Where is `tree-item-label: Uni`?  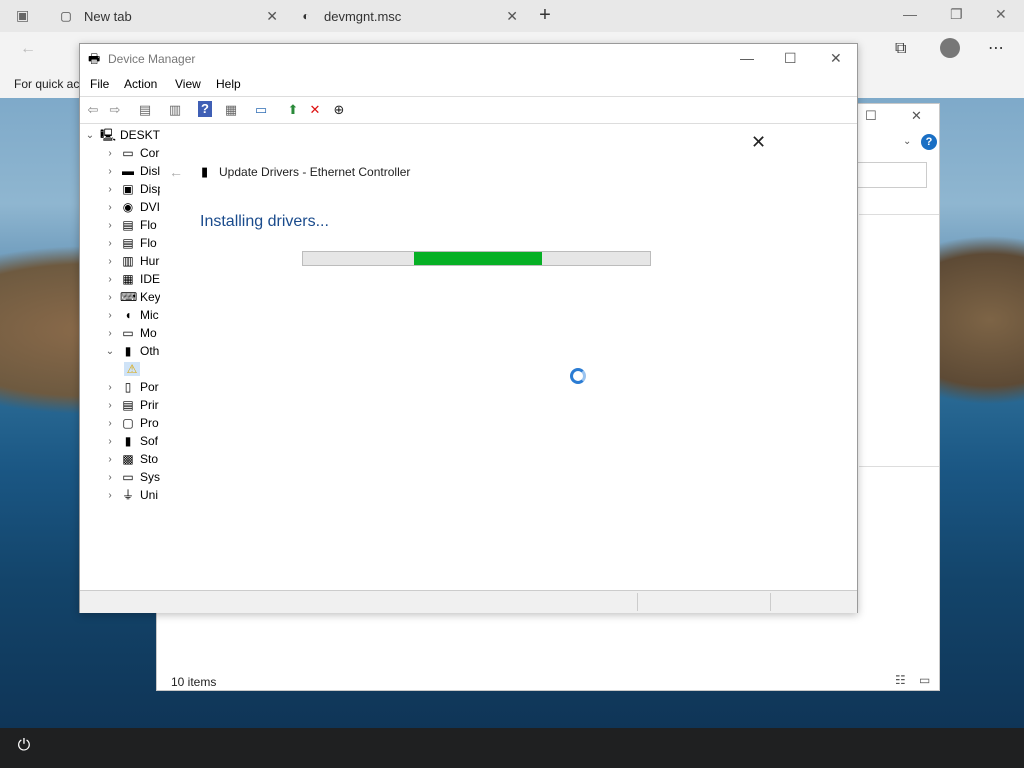 tree-item-label: Uni is located at coordinates (149, 495).